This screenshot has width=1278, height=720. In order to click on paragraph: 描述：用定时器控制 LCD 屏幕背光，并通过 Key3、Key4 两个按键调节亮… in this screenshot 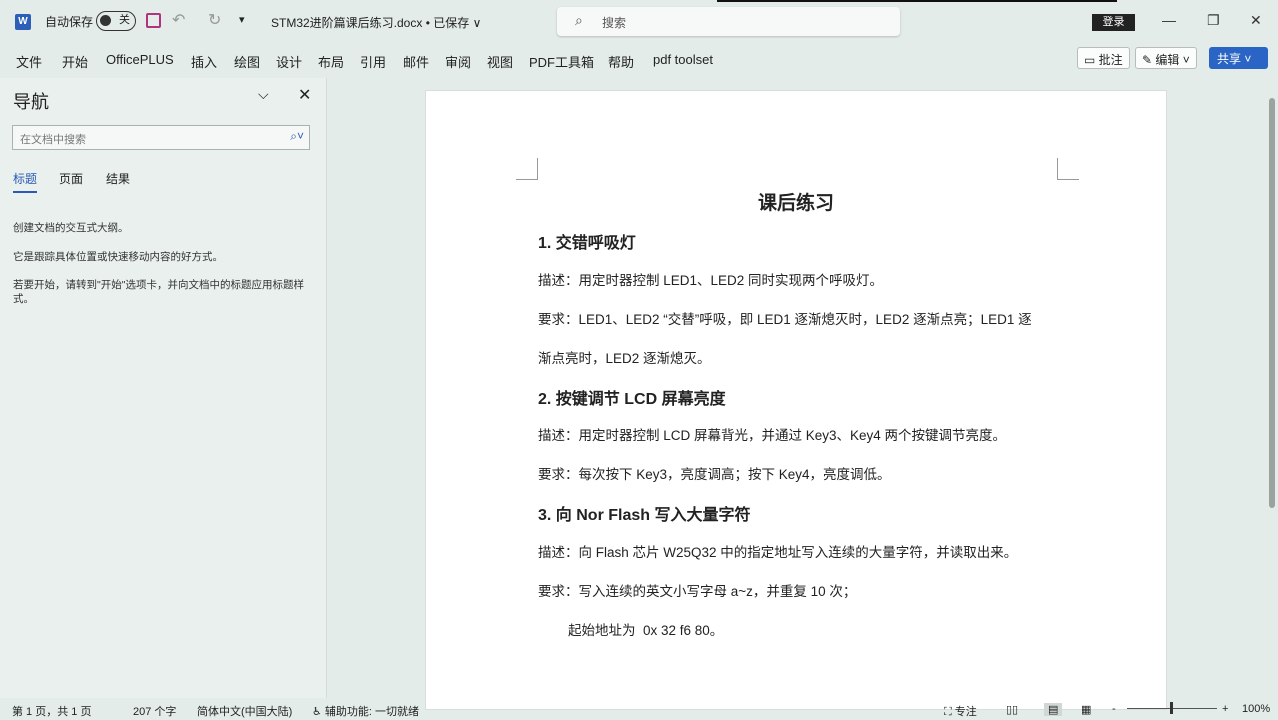, I will do `click(772, 435)`.